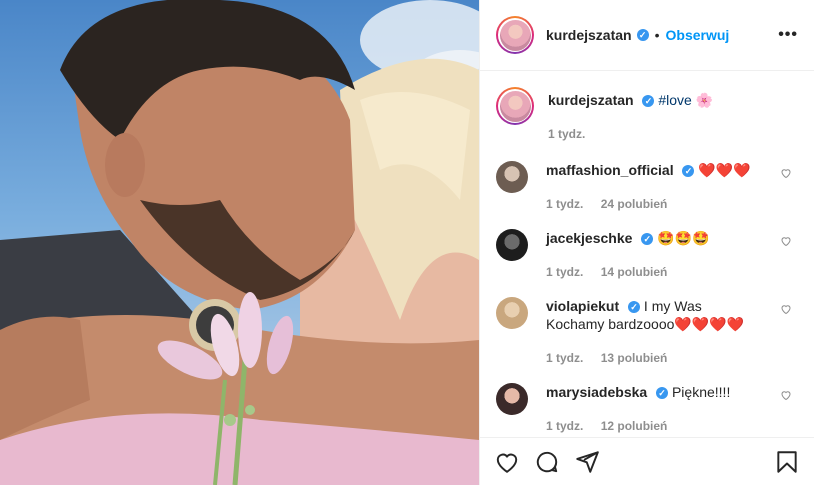 Image resolution: width=814 pixels, height=485 pixels. I want to click on comment-icon, so click(547, 462).